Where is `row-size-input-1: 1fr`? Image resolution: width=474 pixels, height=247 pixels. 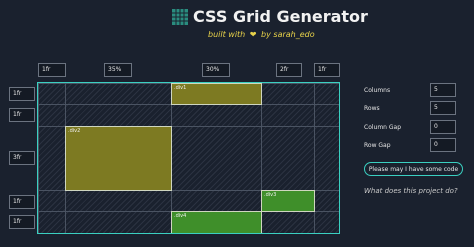 row-size-input-1: 1fr is located at coordinates (22, 94).